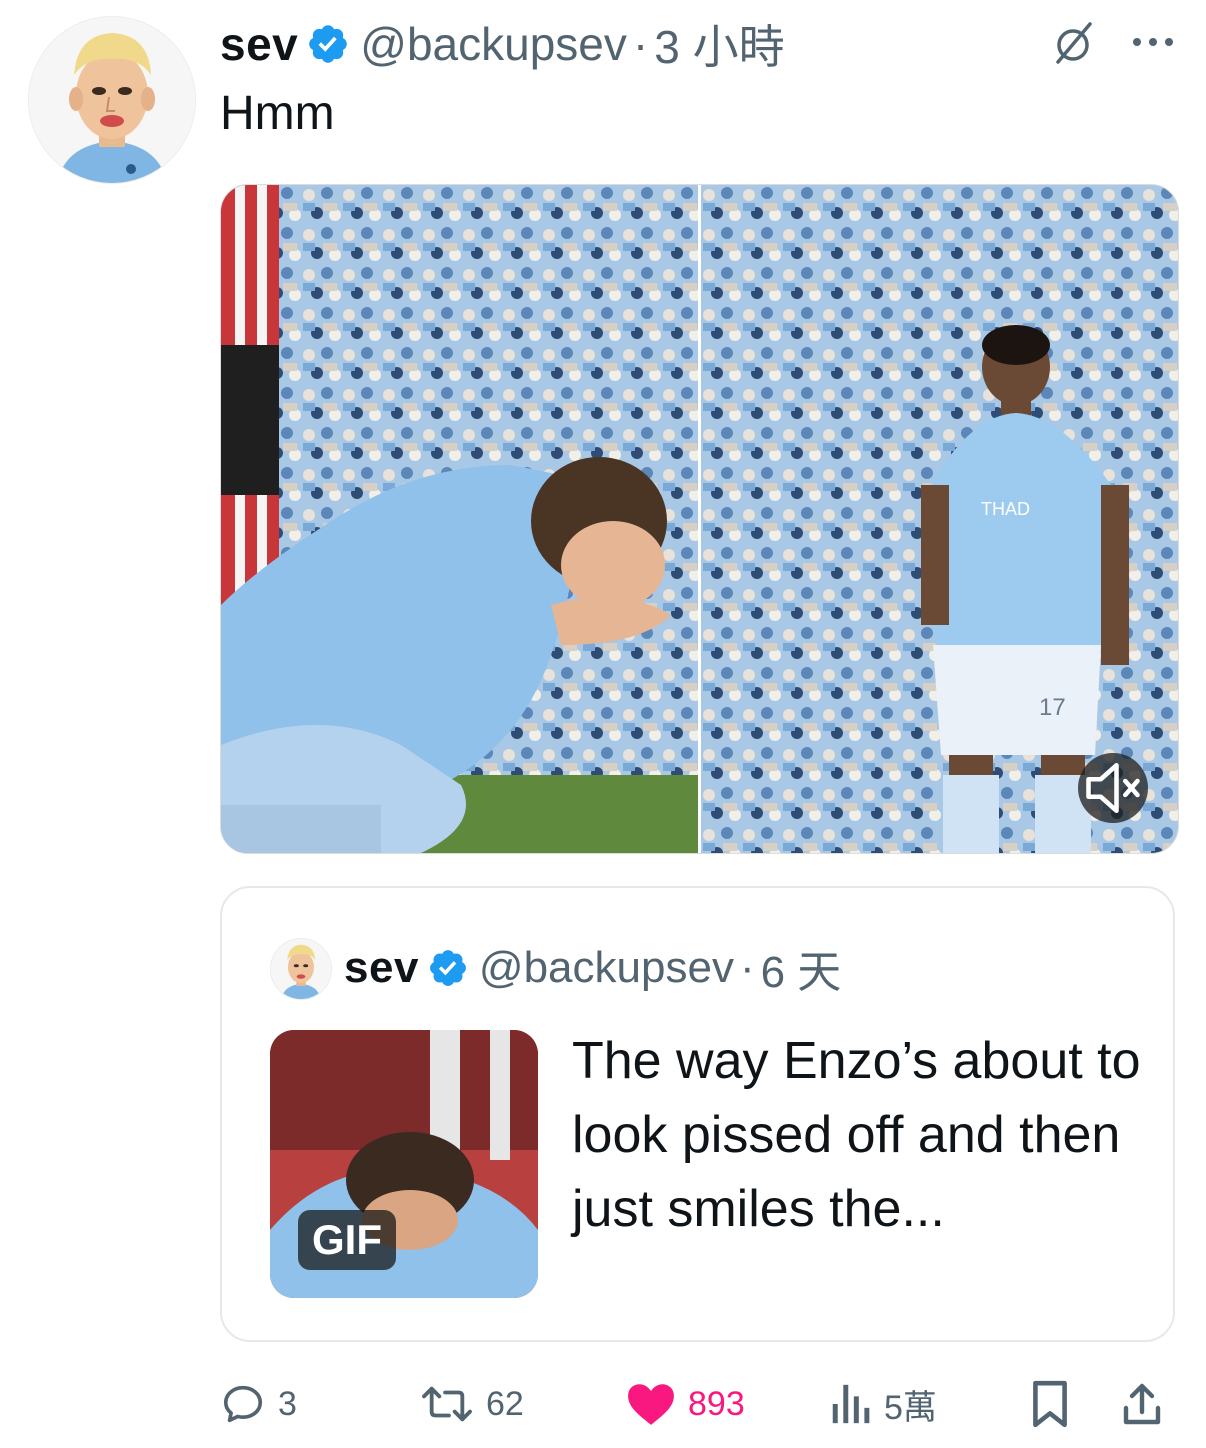  What do you see at coordinates (505, 1403) in the screenshot?
I see `repost-count: 62` at bounding box center [505, 1403].